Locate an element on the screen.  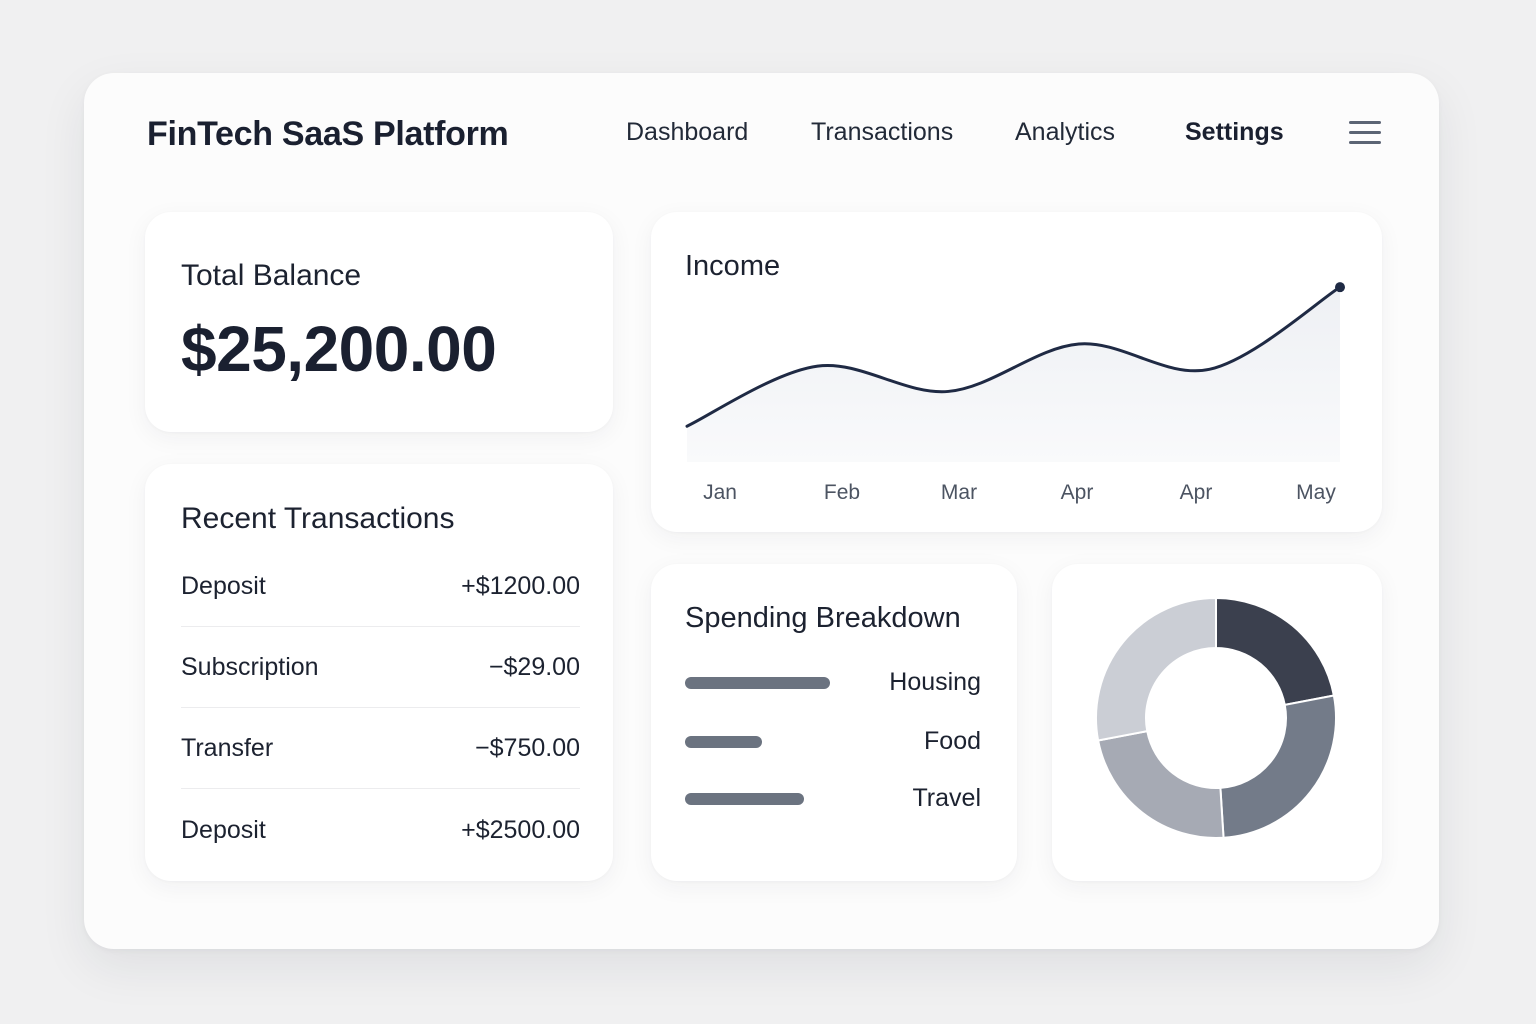
spending-row: Travel is located at coordinates (833, 800).